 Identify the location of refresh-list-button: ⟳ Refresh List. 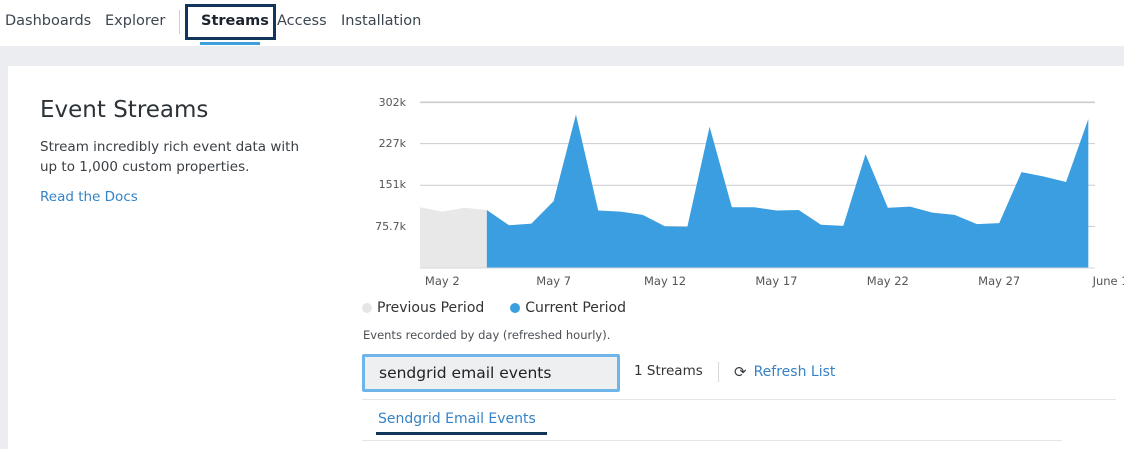
(784, 372).